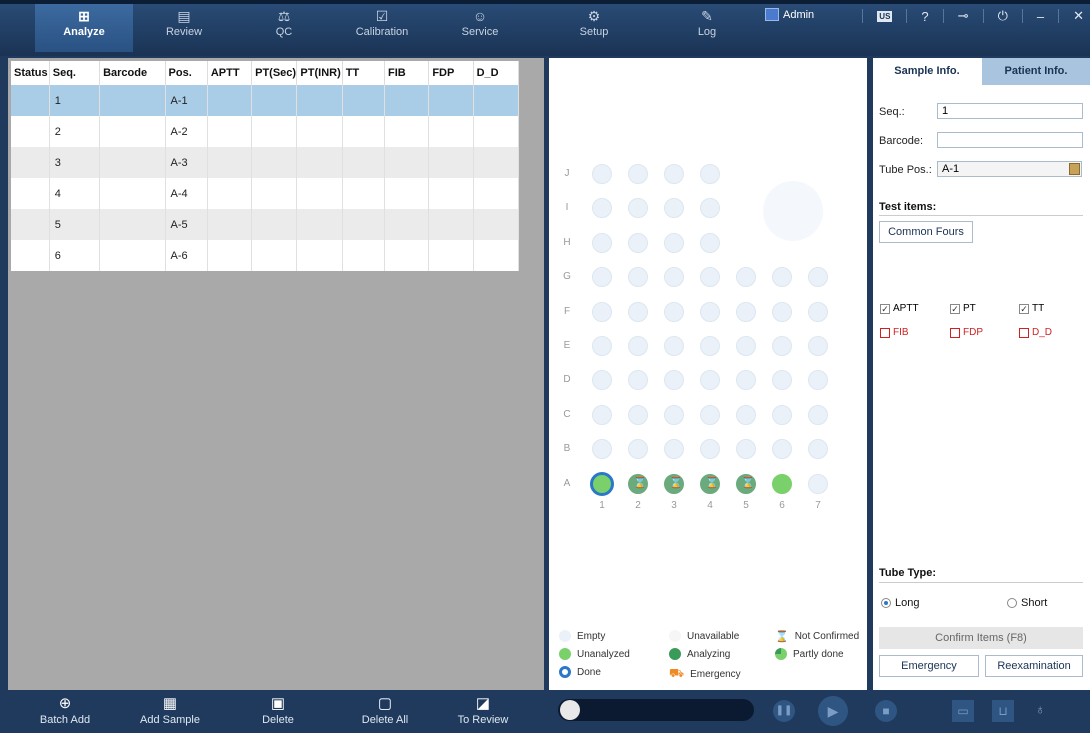 Image resolution: width=1090 pixels, height=733 pixels. I want to click on tube-well-g2, so click(638, 277).